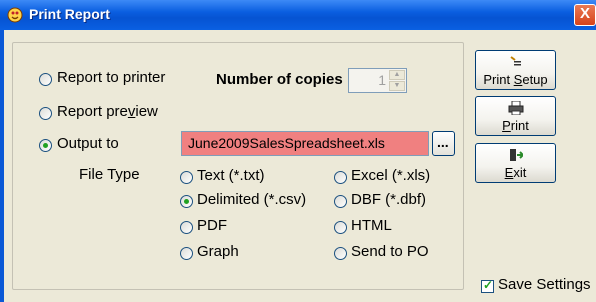 Image resolution: width=596 pixels, height=302 pixels. I want to click on radio-graph, so click(186, 253).